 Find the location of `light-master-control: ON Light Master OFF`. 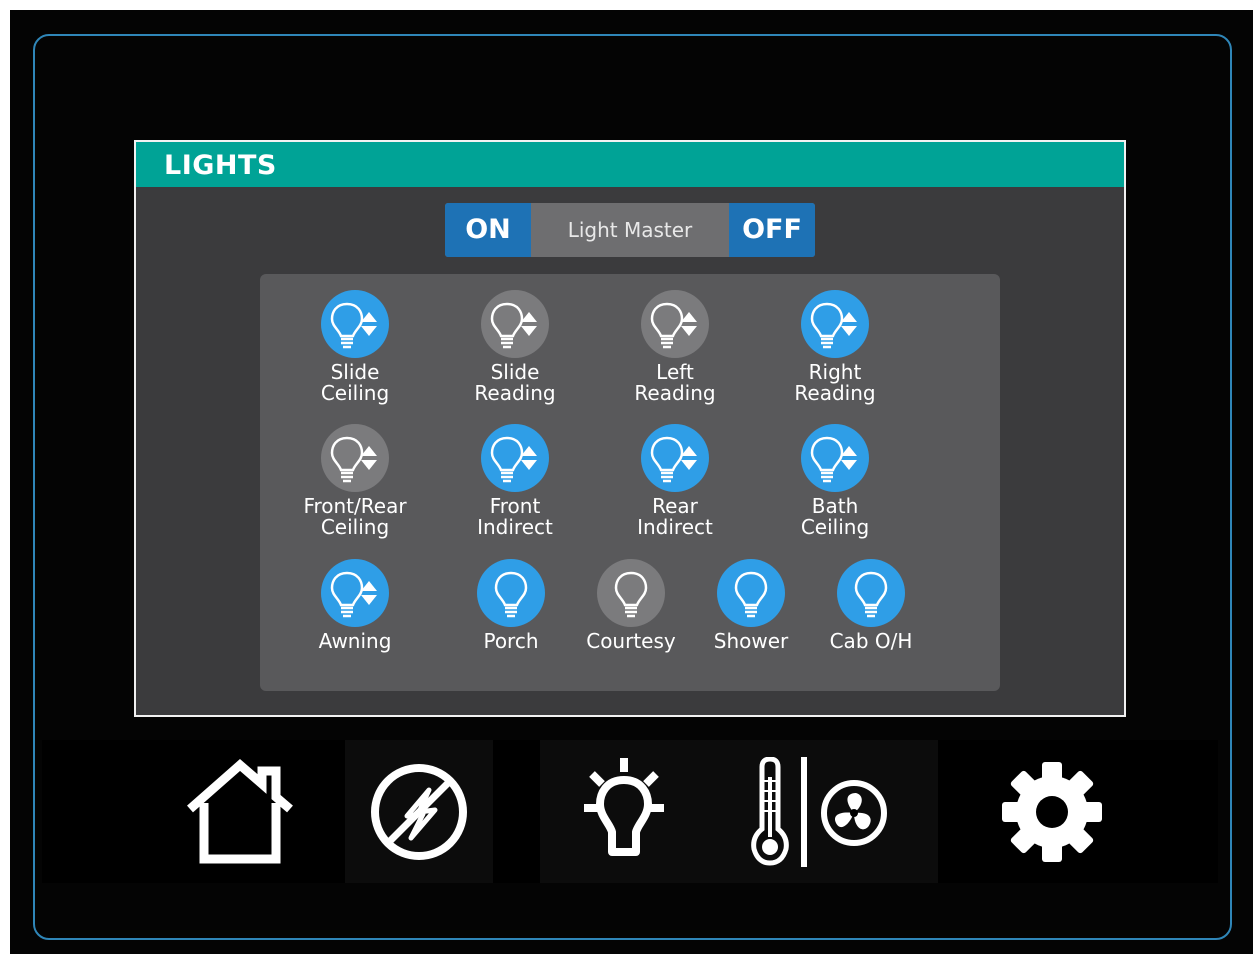

light-master-control: ON Light Master OFF is located at coordinates (630, 230).